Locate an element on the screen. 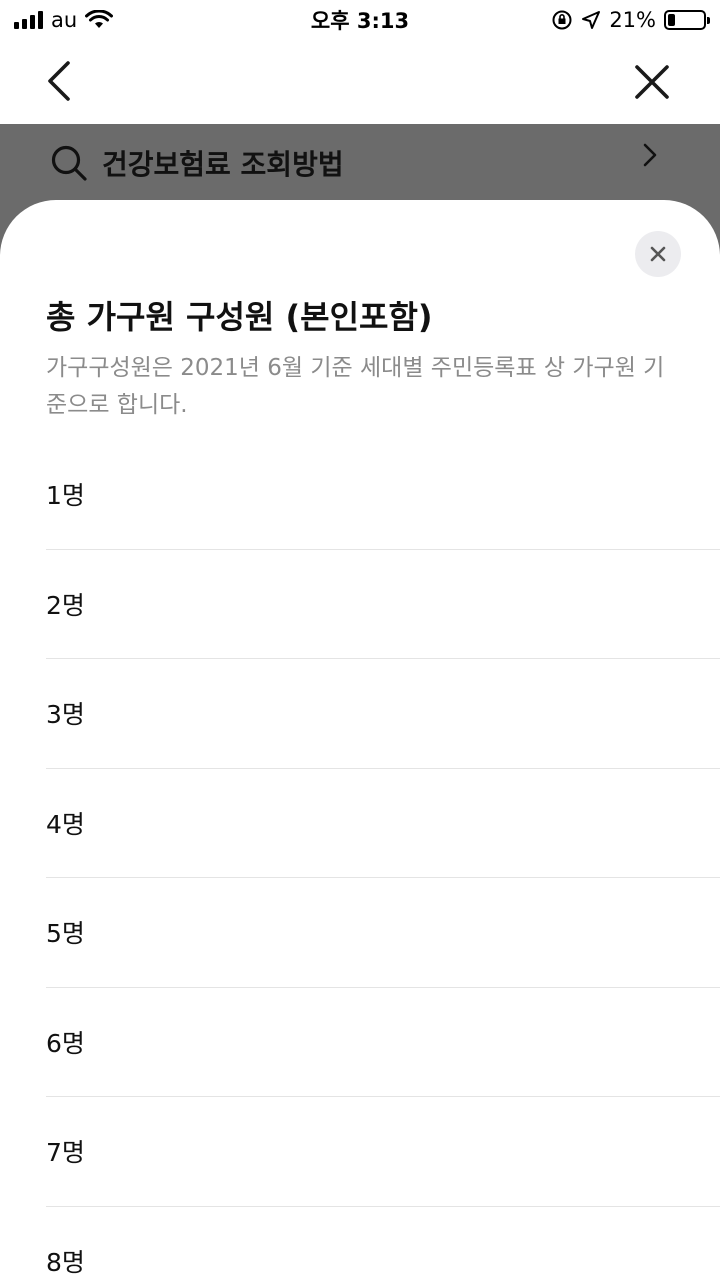 This screenshot has height=1280, width=720. sheet-close-button is located at coordinates (658, 254).